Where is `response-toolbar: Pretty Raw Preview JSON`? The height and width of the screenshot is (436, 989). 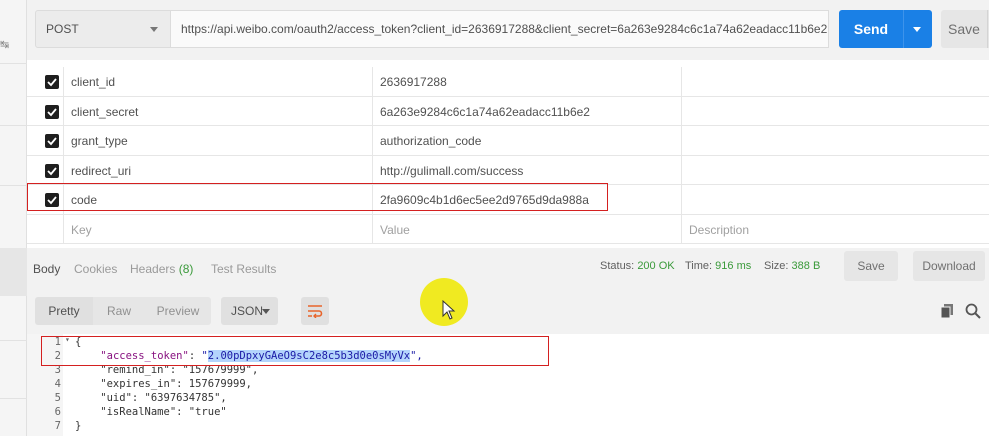 response-toolbar: Pretty Raw Preview JSON is located at coordinates (508, 311).